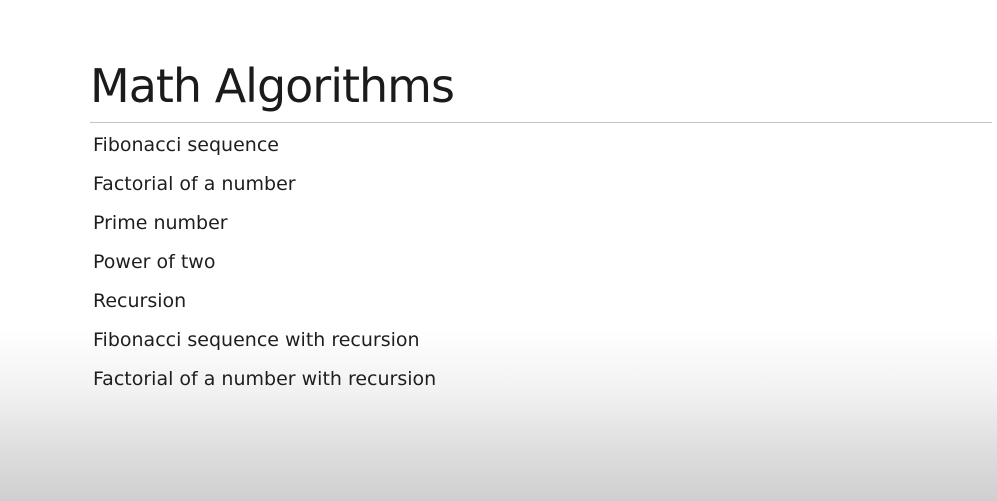 This screenshot has height=501, width=997. What do you see at coordinates (541, 122) in the screenshot?
I see `title-divider` at bounding box center [541, 122].